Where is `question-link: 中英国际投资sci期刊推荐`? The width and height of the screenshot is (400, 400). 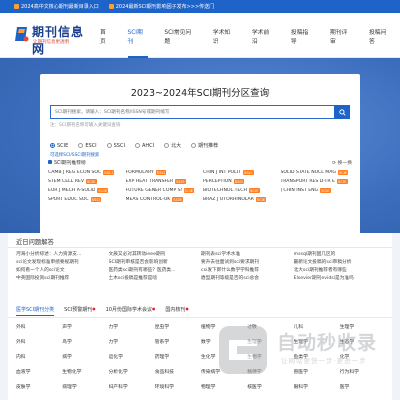
question-link: 中英国际投资sci期刊推荐 is located at coordinates (62, 278).